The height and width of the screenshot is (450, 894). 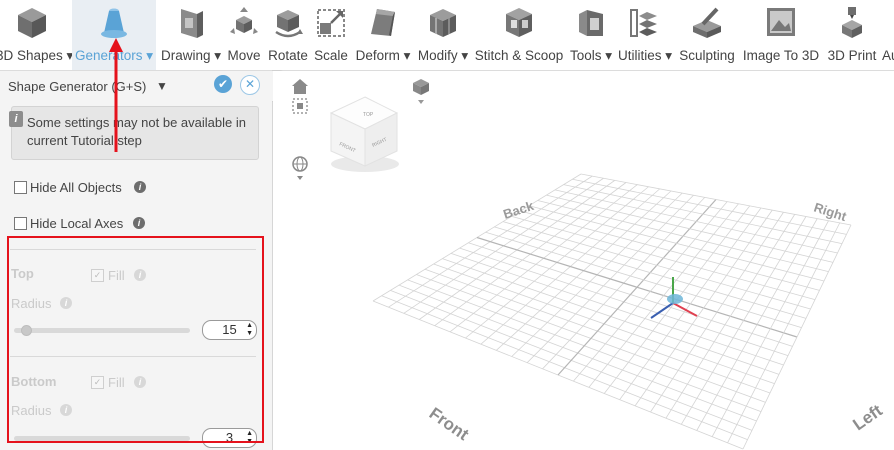 I want to click on drawing-icon, so click(x=192, y=23).